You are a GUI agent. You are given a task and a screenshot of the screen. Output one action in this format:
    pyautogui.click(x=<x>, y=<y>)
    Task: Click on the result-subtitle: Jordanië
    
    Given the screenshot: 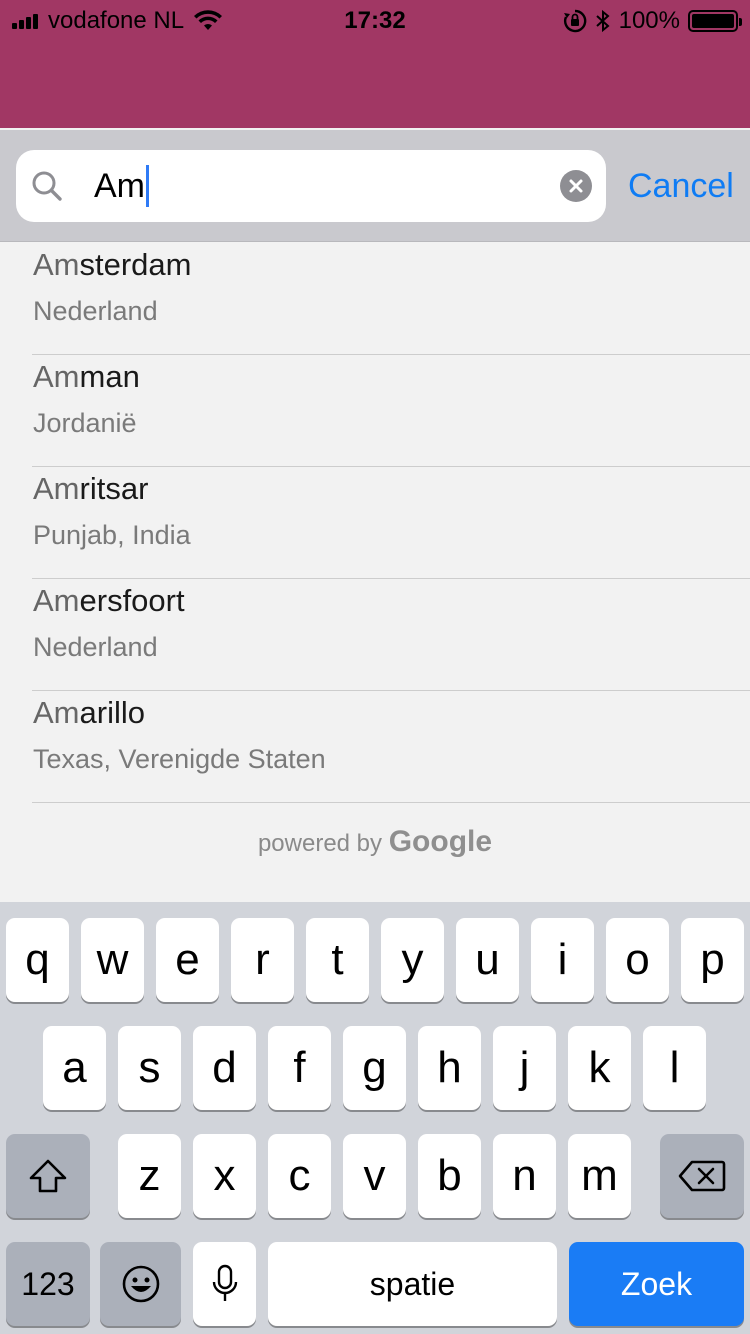 What is the action you would take?
    pyautogui.click(x=85, y=423)
    